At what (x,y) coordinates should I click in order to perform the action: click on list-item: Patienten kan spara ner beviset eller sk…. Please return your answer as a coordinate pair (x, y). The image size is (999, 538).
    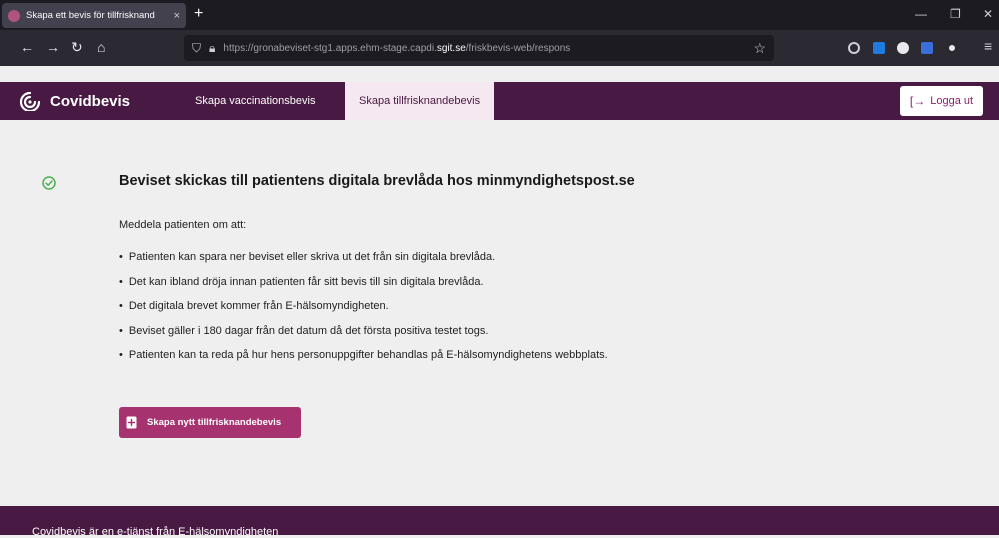
    Looking at the image, I should click on (363, 263).